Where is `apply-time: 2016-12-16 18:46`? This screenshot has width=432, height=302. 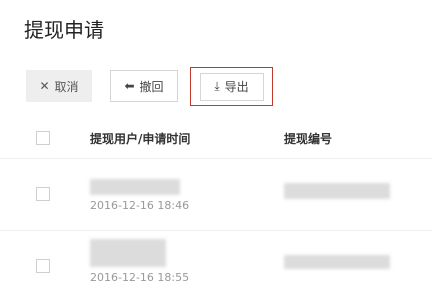
apply-time: 2016-12-16 18:46 is located at coordinates (140, 205).